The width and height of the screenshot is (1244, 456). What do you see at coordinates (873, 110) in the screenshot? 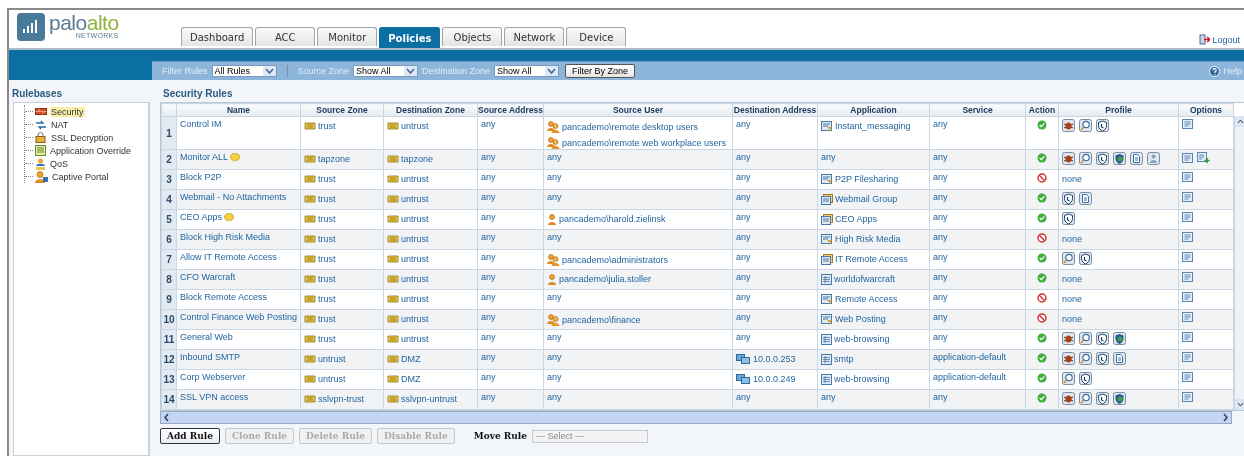
I see `column-header: Application` at bounding box center [873, 110].